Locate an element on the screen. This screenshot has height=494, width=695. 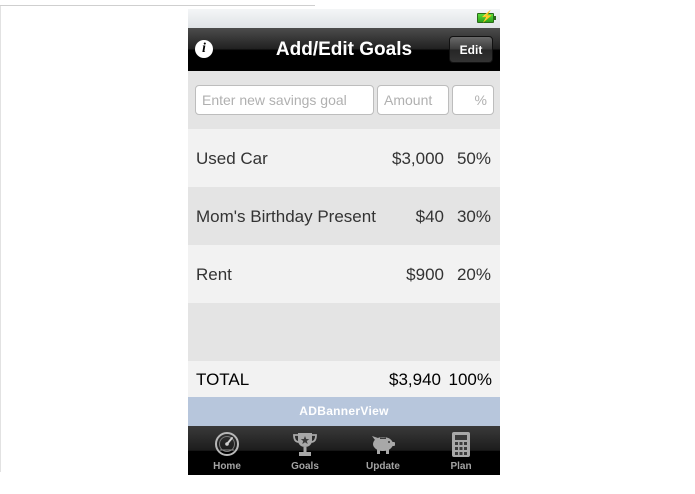
tab-update: Update is located at coordinates (383, 450).